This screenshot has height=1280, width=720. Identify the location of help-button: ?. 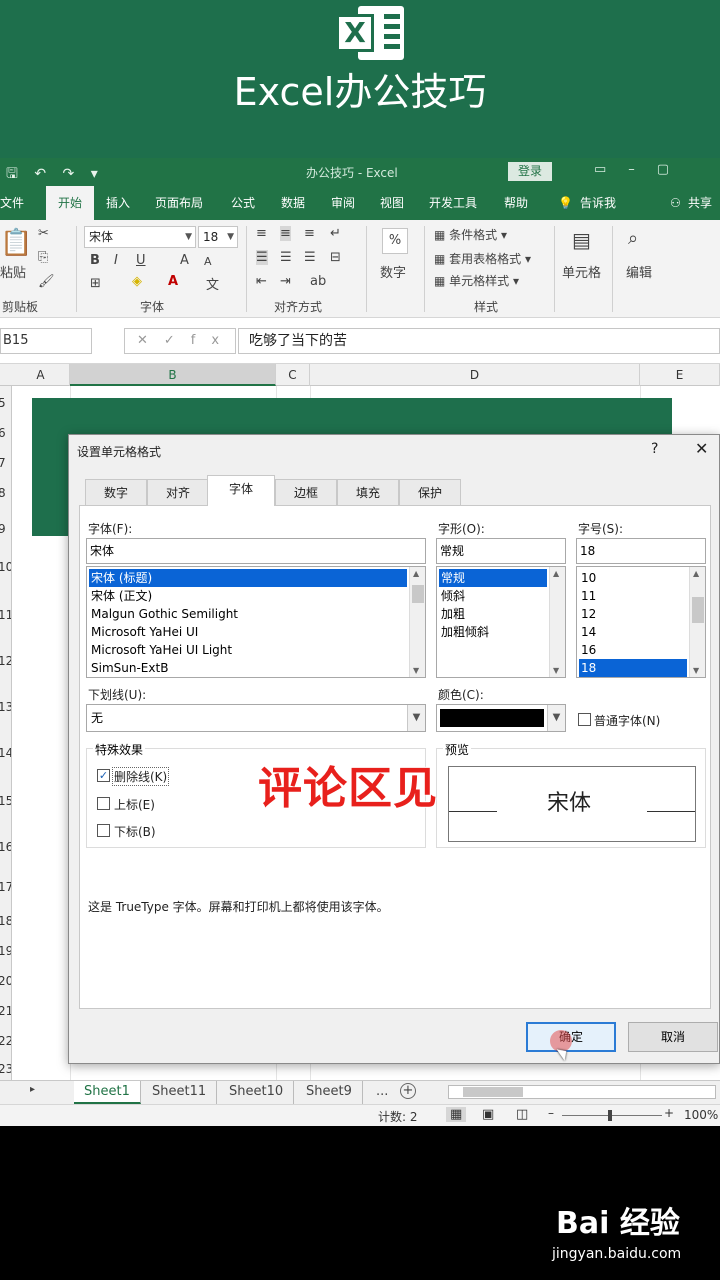
(654, 449).